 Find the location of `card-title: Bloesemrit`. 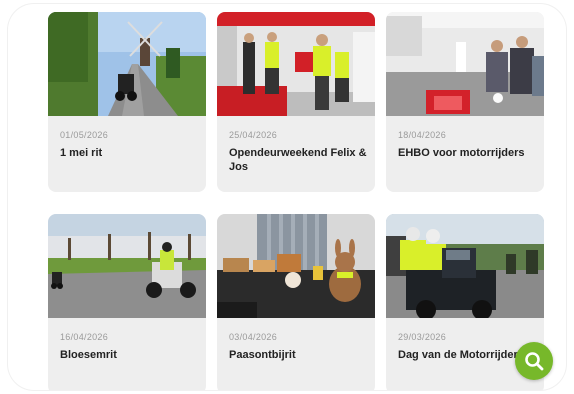

card-title: Bloesemrit is located at coordinates (130, 355).